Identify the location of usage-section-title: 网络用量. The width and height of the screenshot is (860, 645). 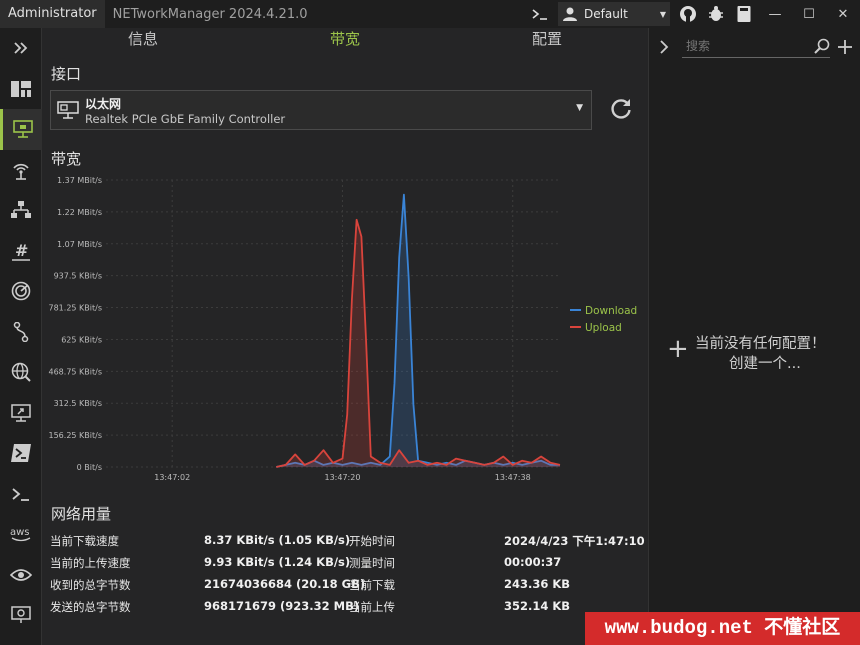
(81, 514).